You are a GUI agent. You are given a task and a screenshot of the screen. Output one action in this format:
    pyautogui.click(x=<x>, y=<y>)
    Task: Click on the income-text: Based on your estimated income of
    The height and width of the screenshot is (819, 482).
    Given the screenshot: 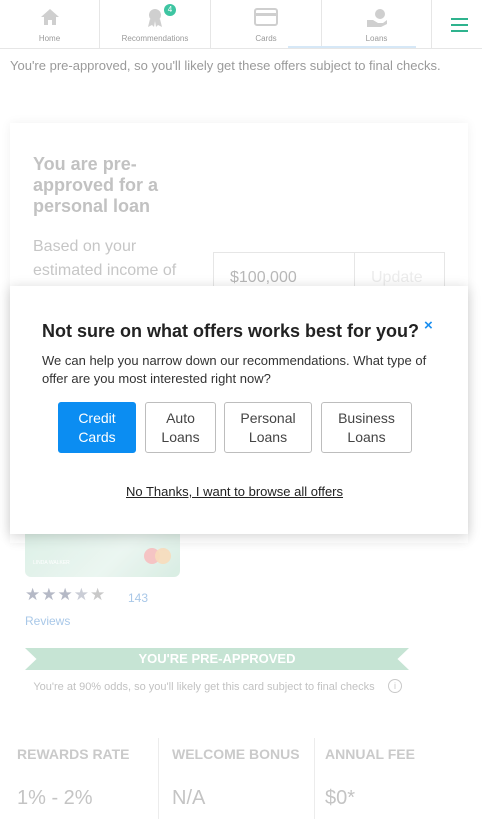 What is the action you would take?
    pyautogui.click(x=105, y=258)
    